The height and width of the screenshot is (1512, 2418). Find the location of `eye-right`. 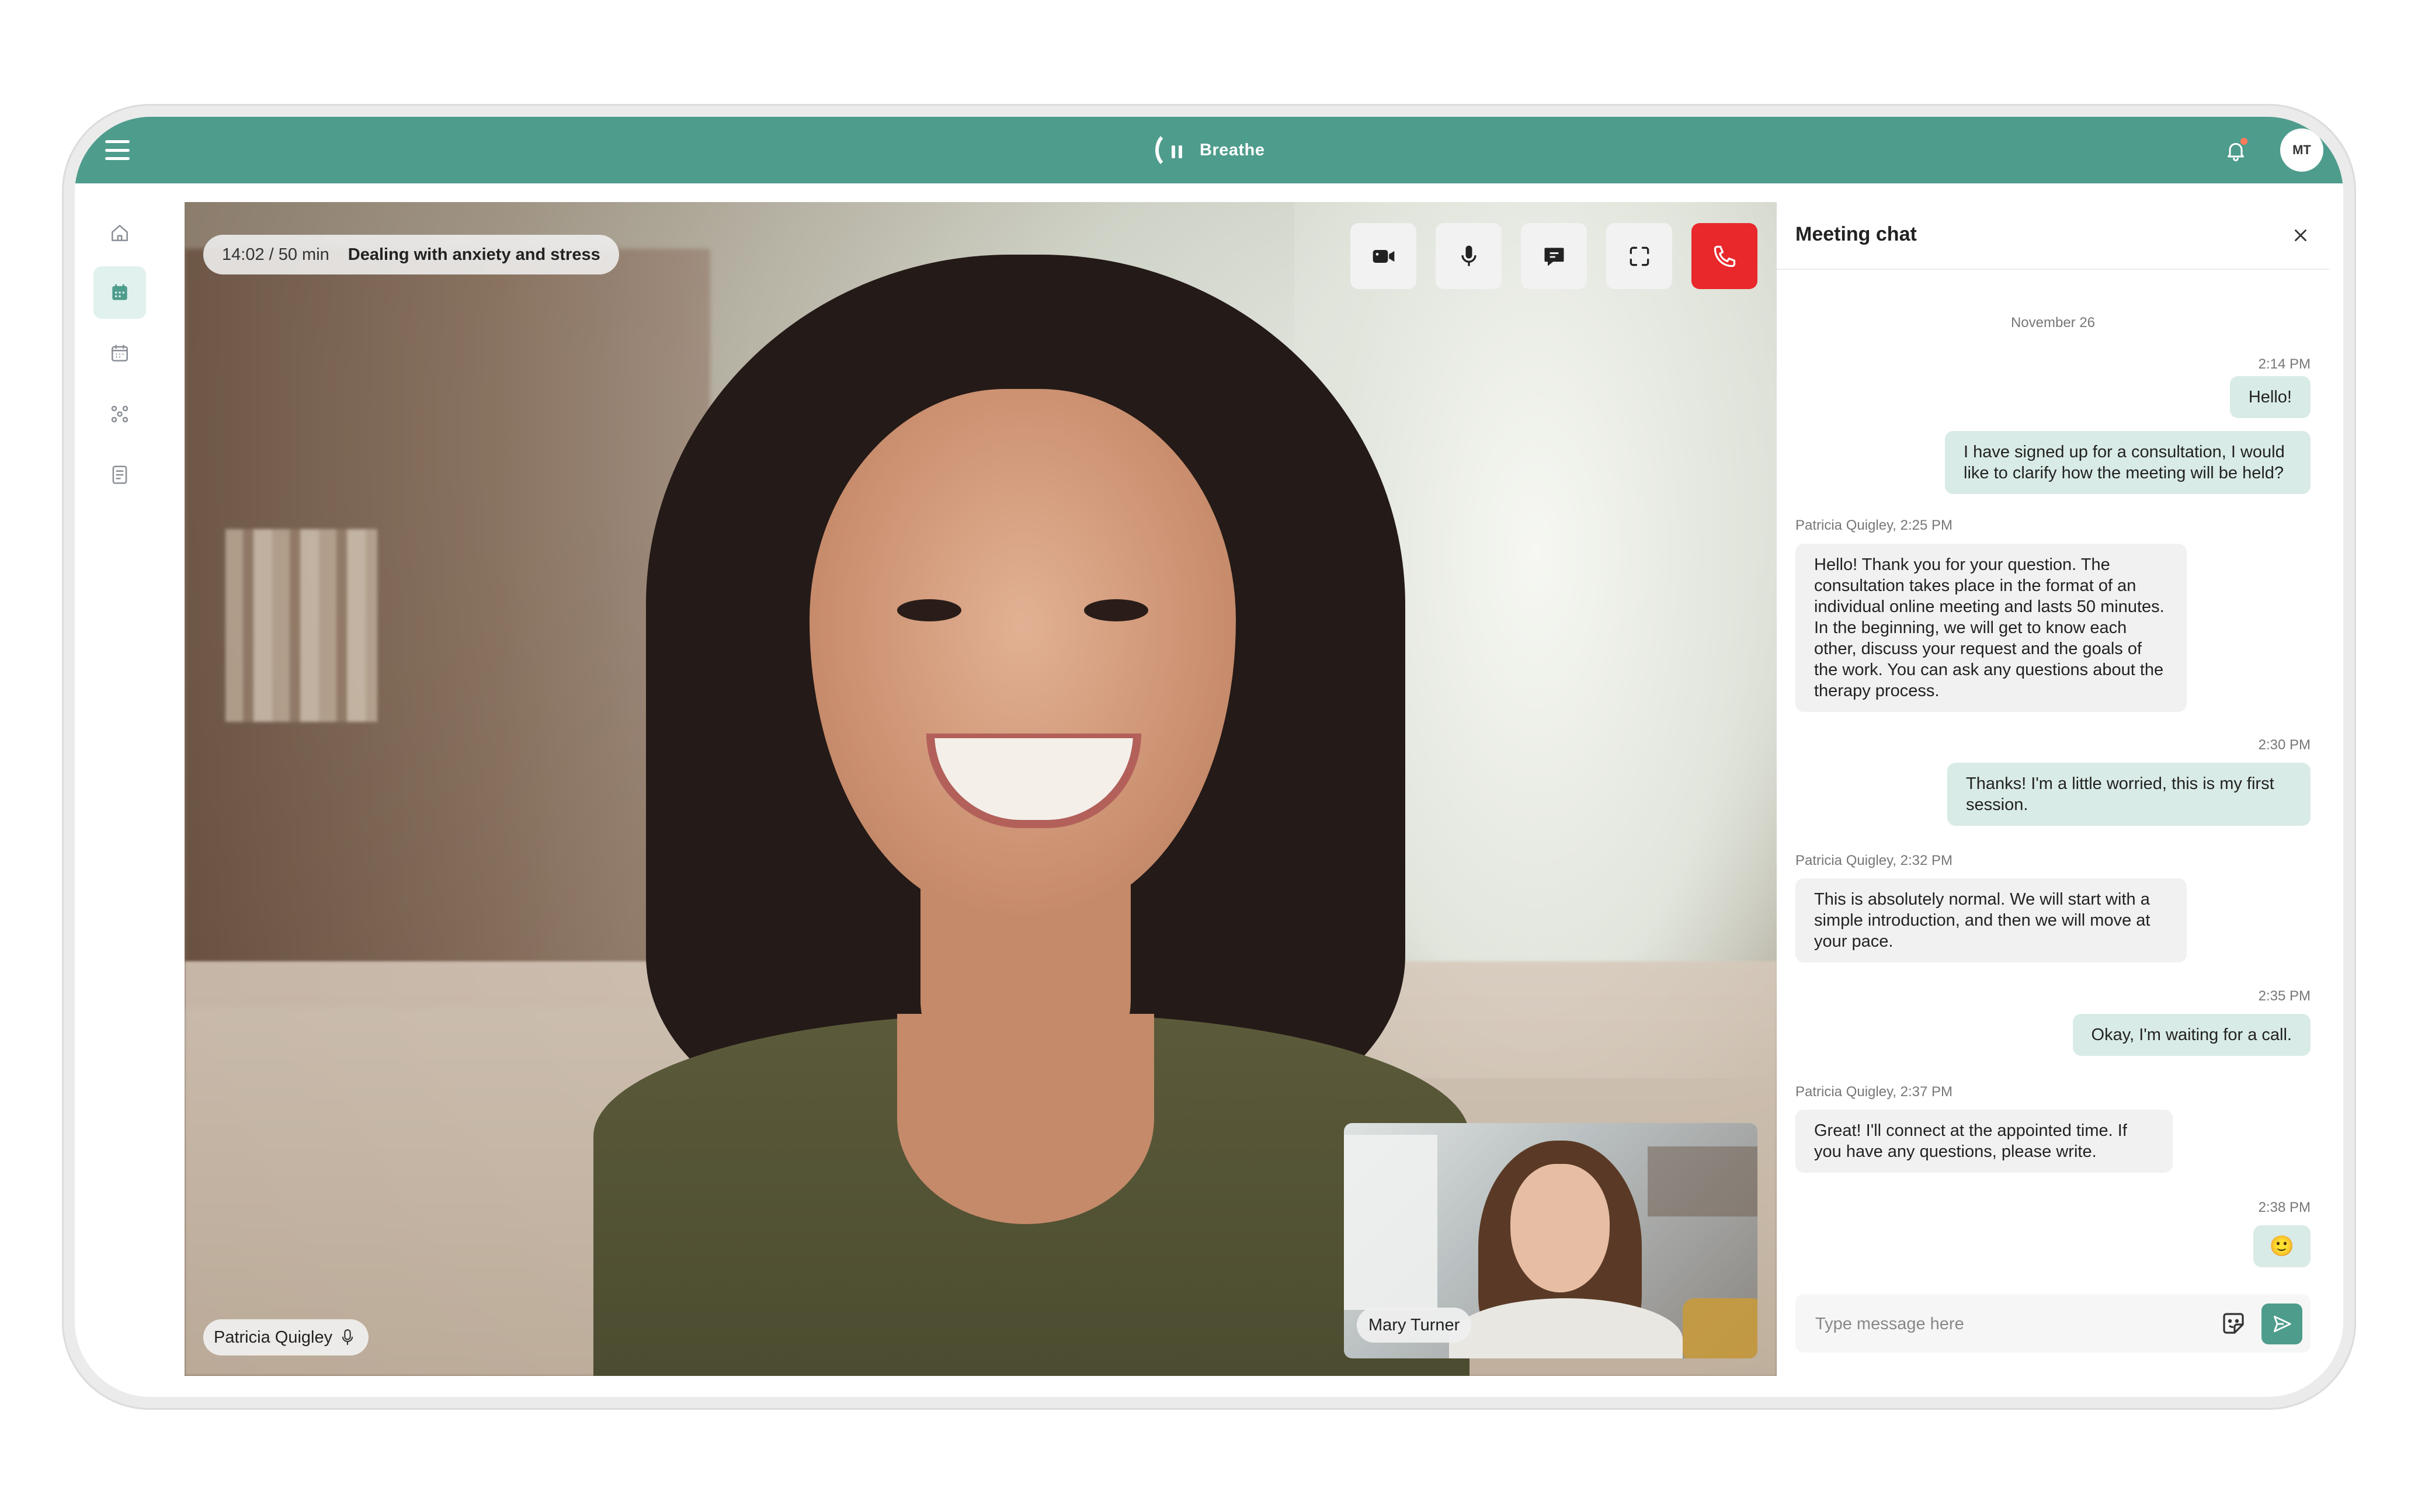

eye-right is located at coordinates (1116, 610).